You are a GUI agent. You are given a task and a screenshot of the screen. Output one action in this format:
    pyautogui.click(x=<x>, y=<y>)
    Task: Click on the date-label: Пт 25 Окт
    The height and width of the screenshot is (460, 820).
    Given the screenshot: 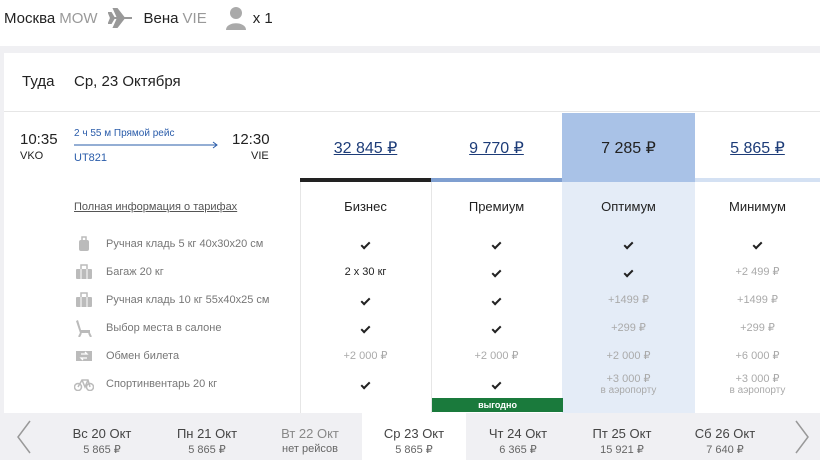 What is the action you would take?
    pyautogui.click(x=622, y=433)
    